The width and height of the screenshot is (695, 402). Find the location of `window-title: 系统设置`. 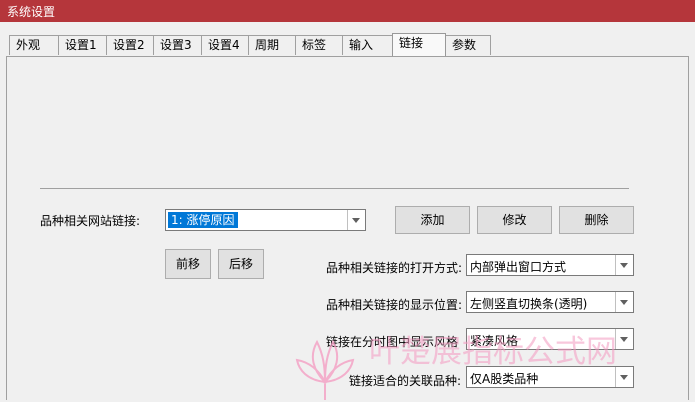

window-title: 系统设置 is located at coordinates (31, 12).